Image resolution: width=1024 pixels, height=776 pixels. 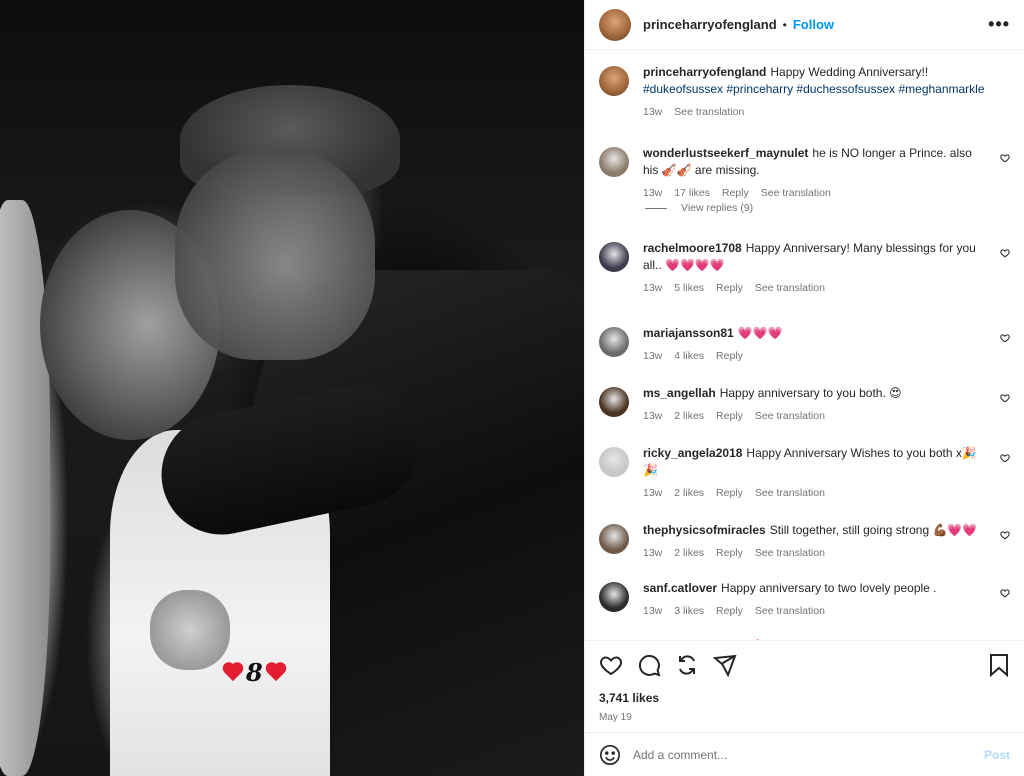 I want to click on view-replies-button: View replies (9), so click(x=827, y=208).